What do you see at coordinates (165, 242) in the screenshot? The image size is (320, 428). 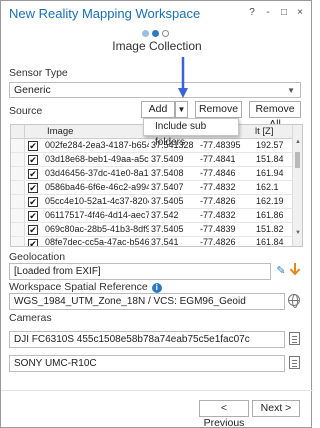 I see `lat-cell: 37.541` at bounding box center [165, 242].